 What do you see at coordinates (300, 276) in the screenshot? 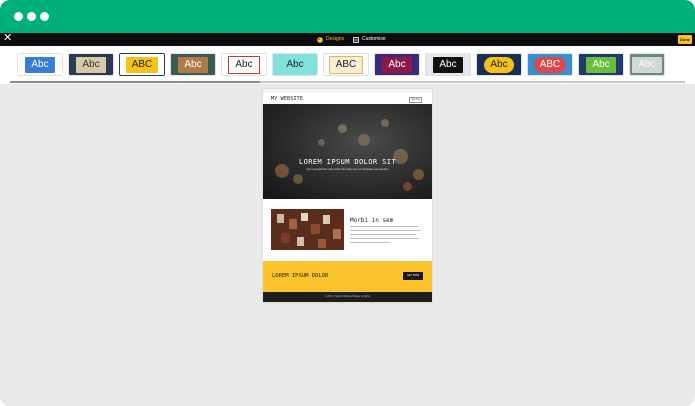
I see `preview-cta-text: LOREM IPSUM DOLOR` at bounding box center [300, 276].